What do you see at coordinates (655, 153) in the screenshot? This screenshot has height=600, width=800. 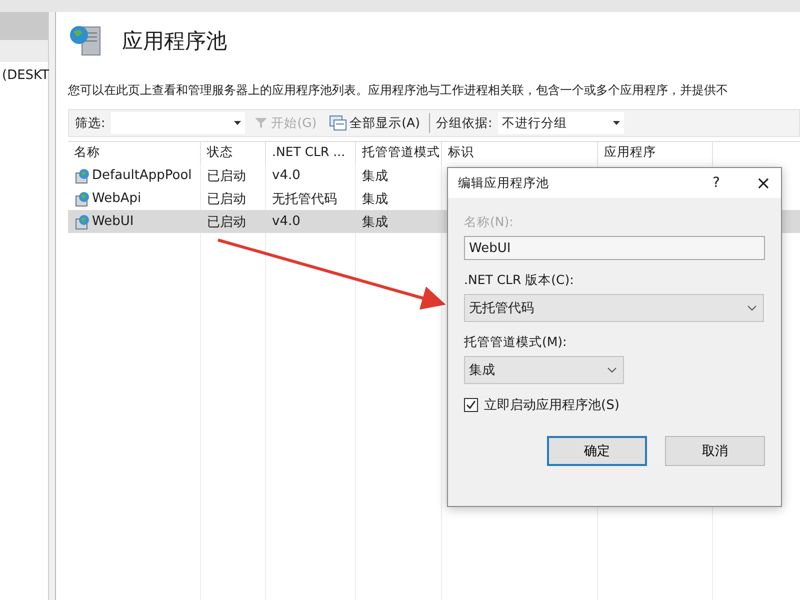 I see `column-header: 应用程序` at bounding box center [655, 153].